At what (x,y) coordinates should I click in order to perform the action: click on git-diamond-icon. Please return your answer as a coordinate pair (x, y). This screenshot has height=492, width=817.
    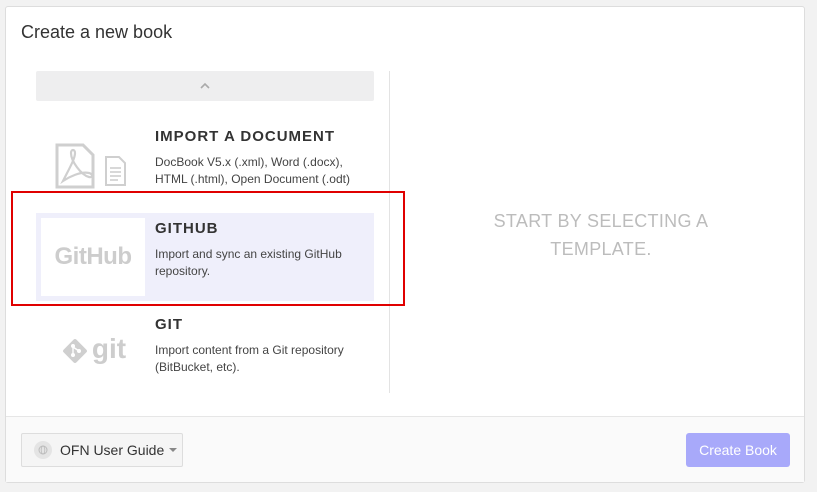
    Looking at the image, I should click on (74, 351).